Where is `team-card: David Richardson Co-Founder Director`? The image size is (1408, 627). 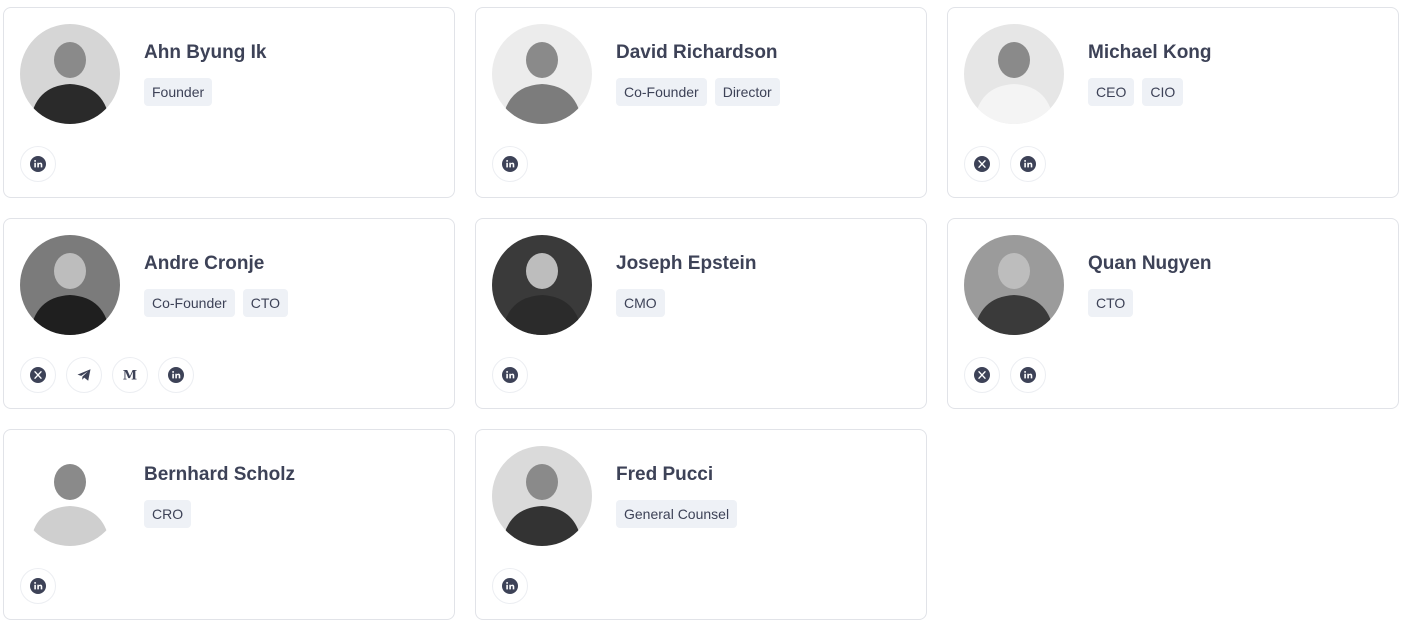 team-card: David Richardson Co-Founder Director is located at coordinates (701, 102).